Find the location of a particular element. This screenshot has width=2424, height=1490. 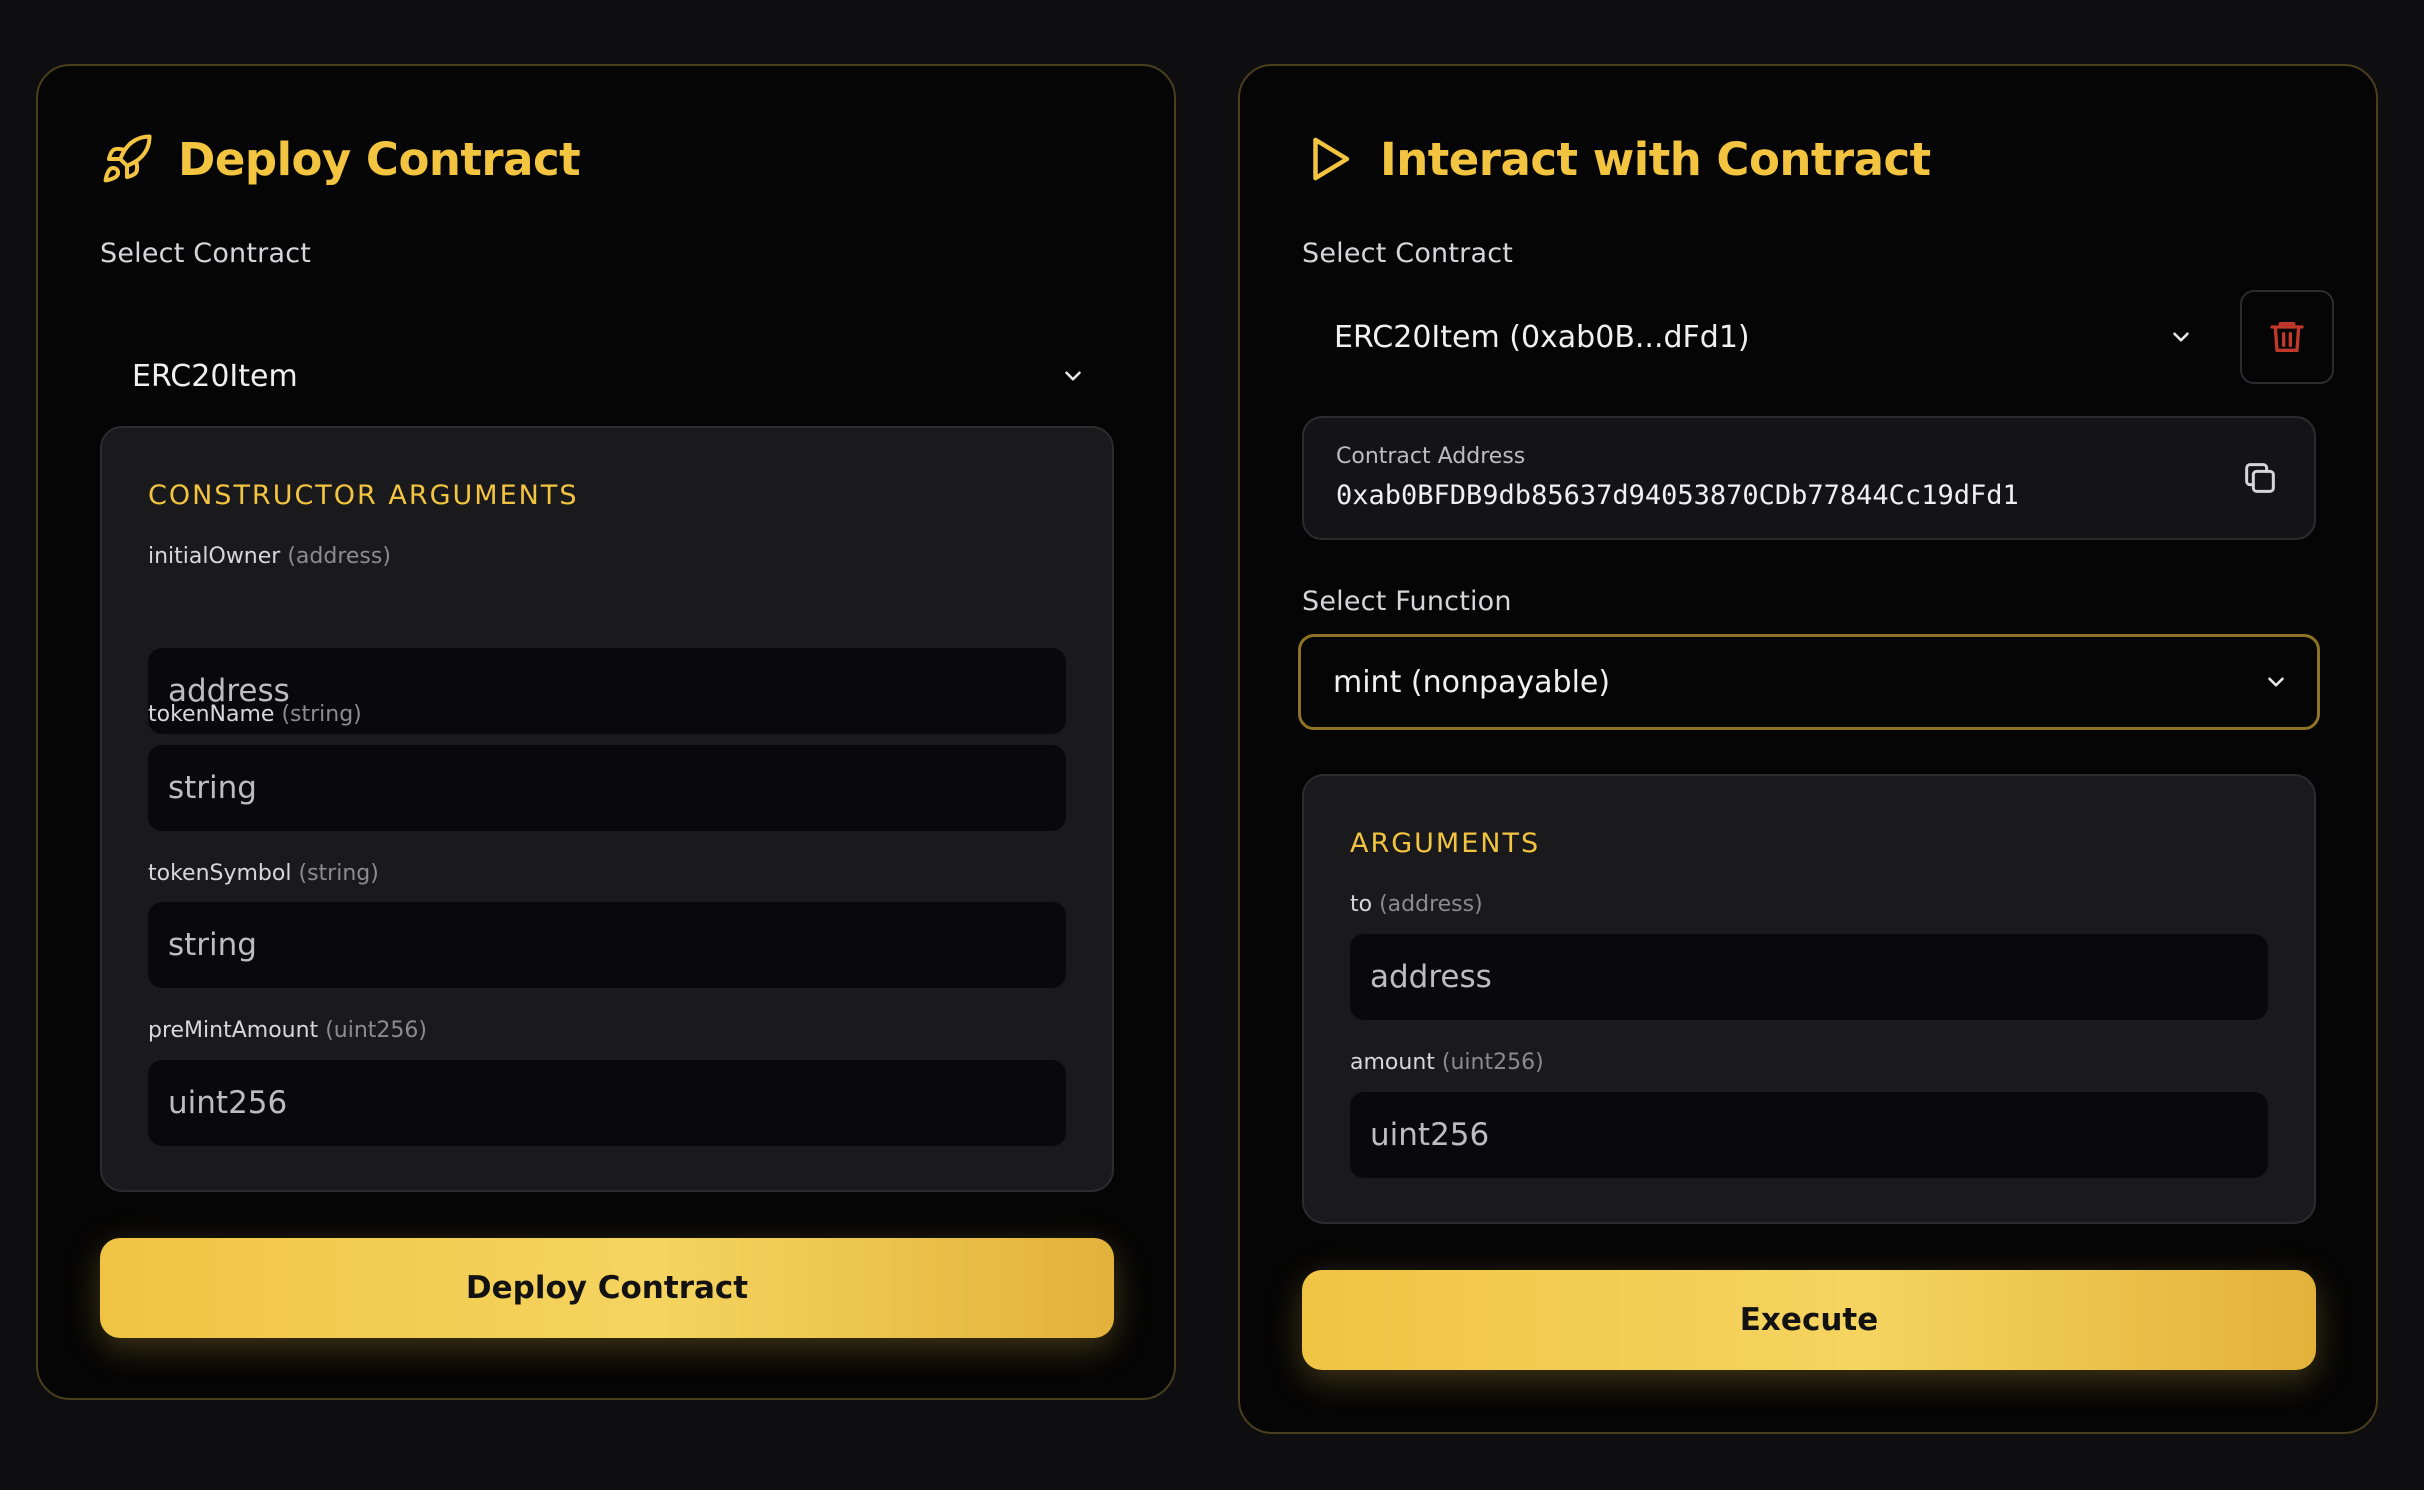

function-select-label: Select Function is located at coordinates (1407, 601).